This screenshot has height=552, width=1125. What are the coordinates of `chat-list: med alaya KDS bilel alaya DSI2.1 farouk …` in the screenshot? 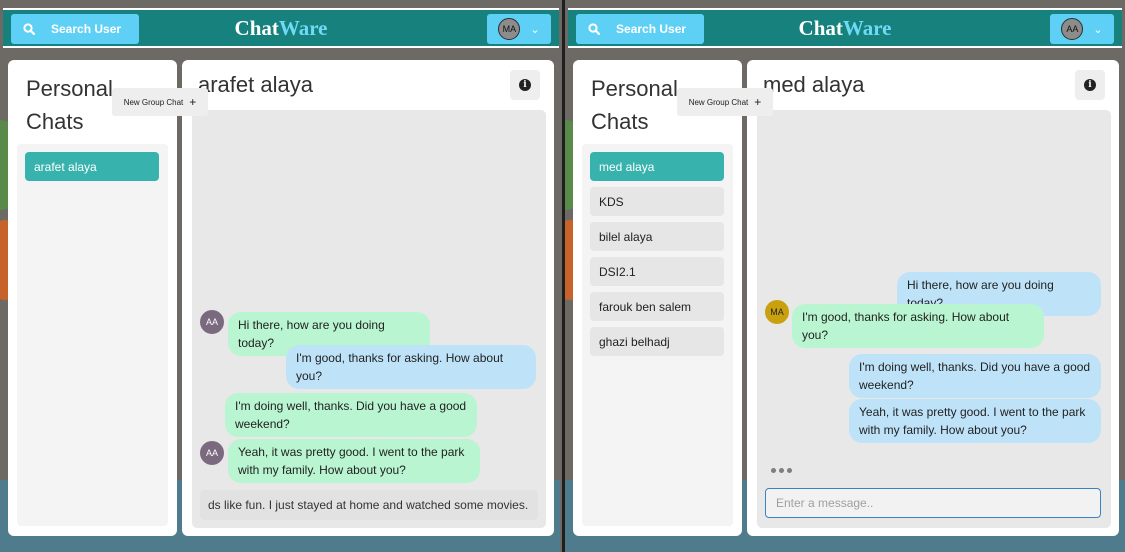 It's located at (657, 335).